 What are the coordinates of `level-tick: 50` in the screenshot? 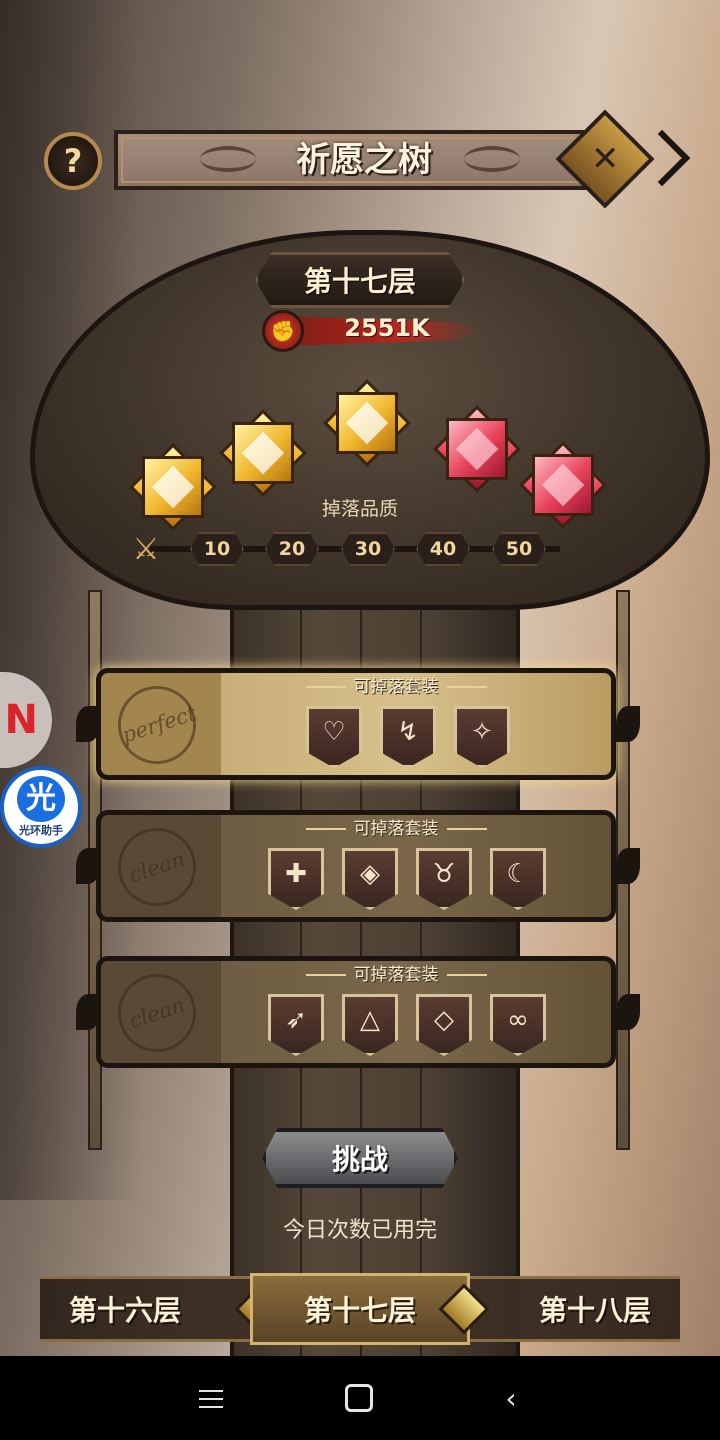 It's located at (519, 549).